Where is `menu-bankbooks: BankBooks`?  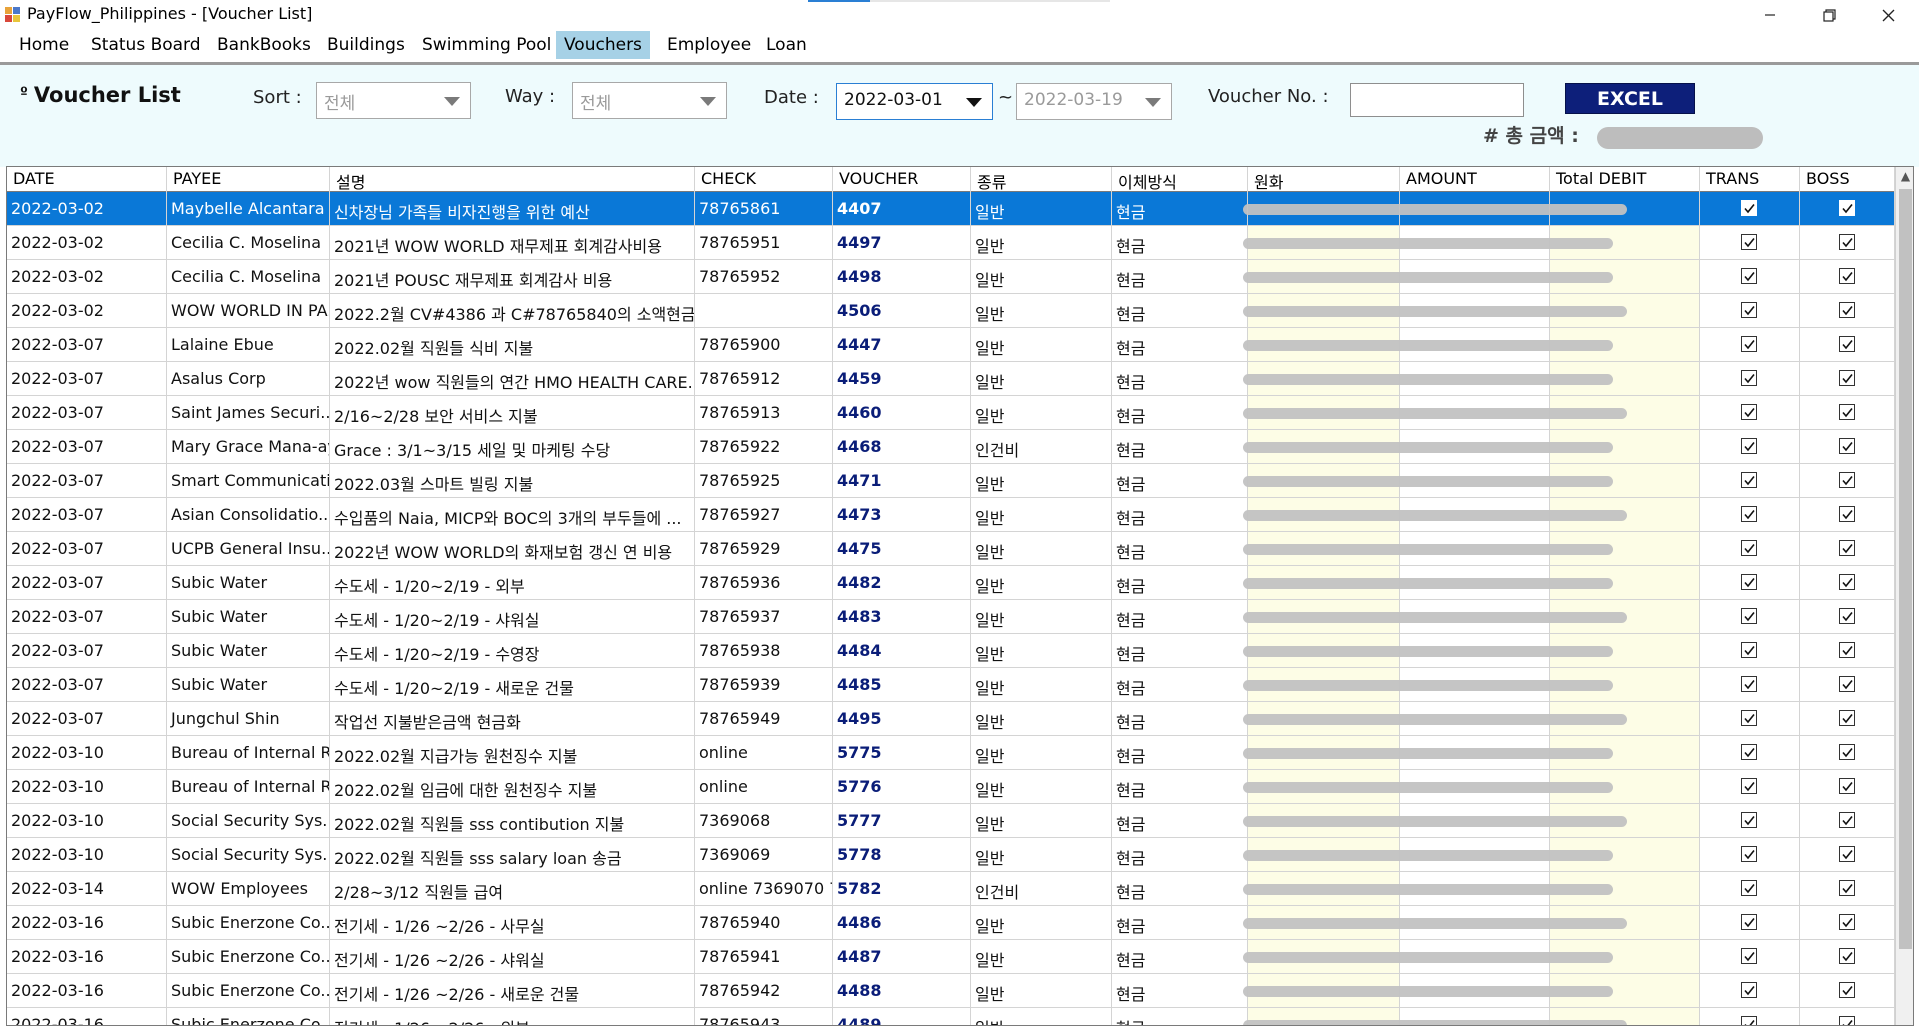
menu-bankbooks: BankBooks is located at coordinates (264, 45).